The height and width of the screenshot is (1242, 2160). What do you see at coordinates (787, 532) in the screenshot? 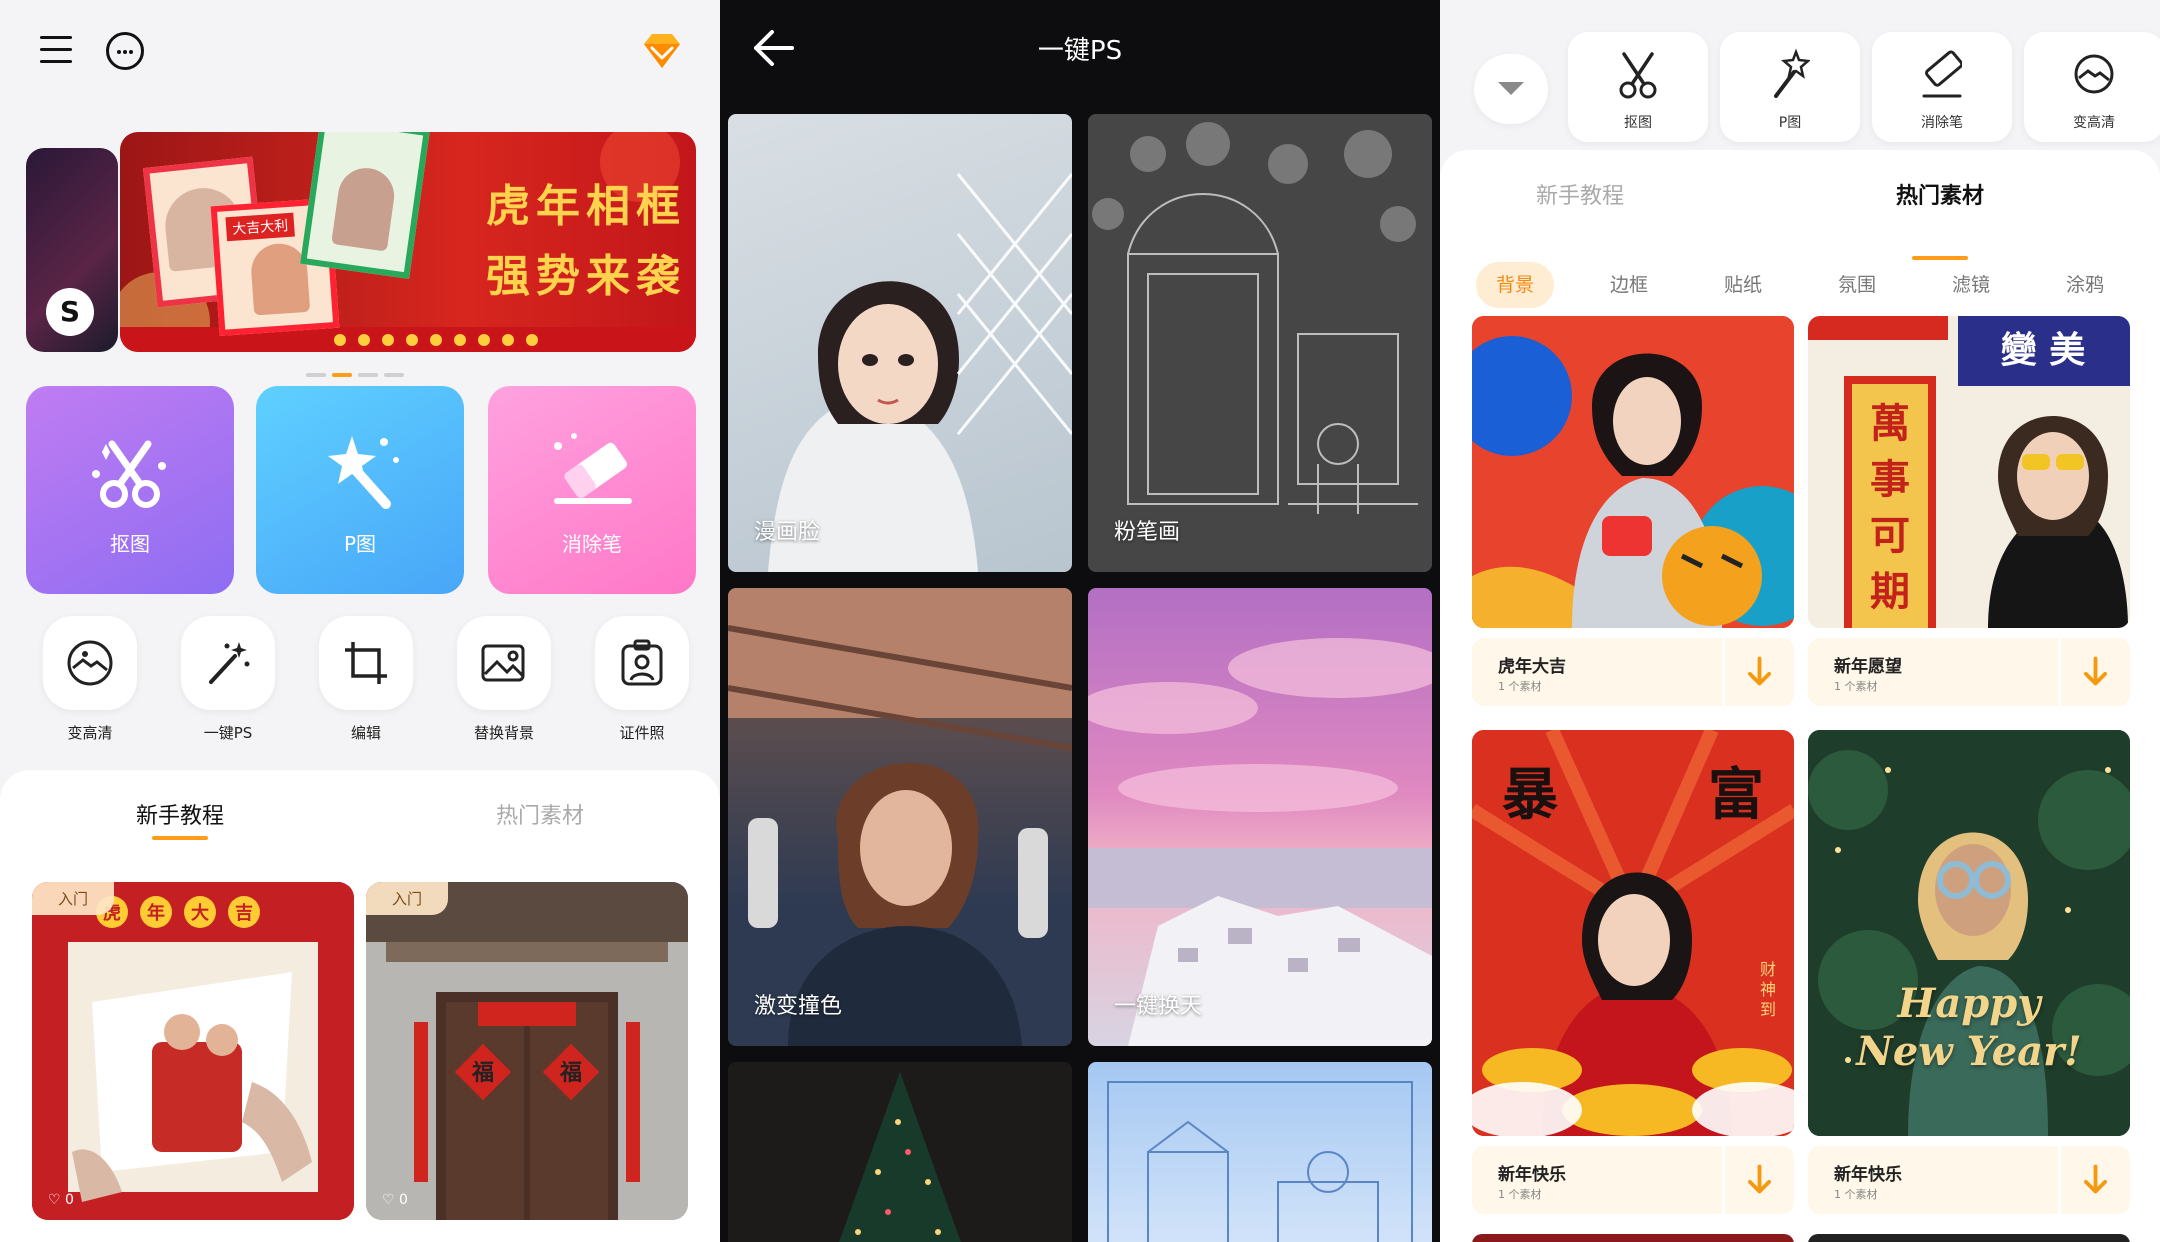
I see `effect-caption: 漫画脸` at bounding box center [787, 532].